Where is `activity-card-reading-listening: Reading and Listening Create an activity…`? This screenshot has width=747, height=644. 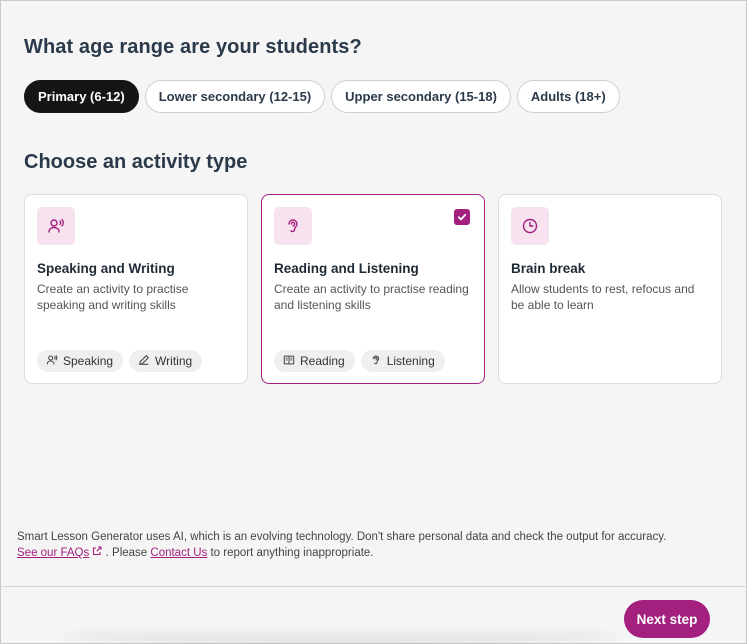 activity-card-reading-listening: Reading and Listening Create an activity… is located at coordinates (373, 289).